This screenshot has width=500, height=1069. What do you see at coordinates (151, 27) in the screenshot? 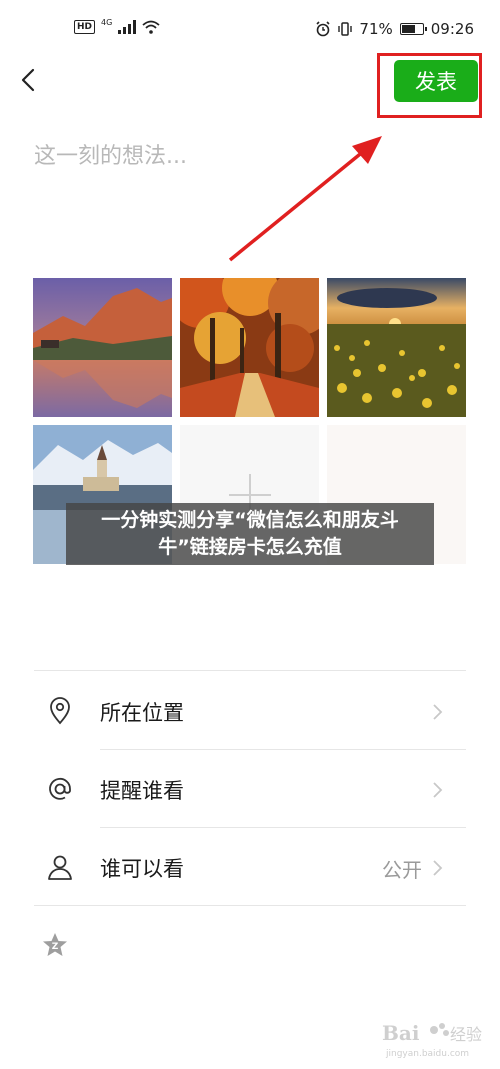
I see `wifi-icon` at bounding box center [151, 27].